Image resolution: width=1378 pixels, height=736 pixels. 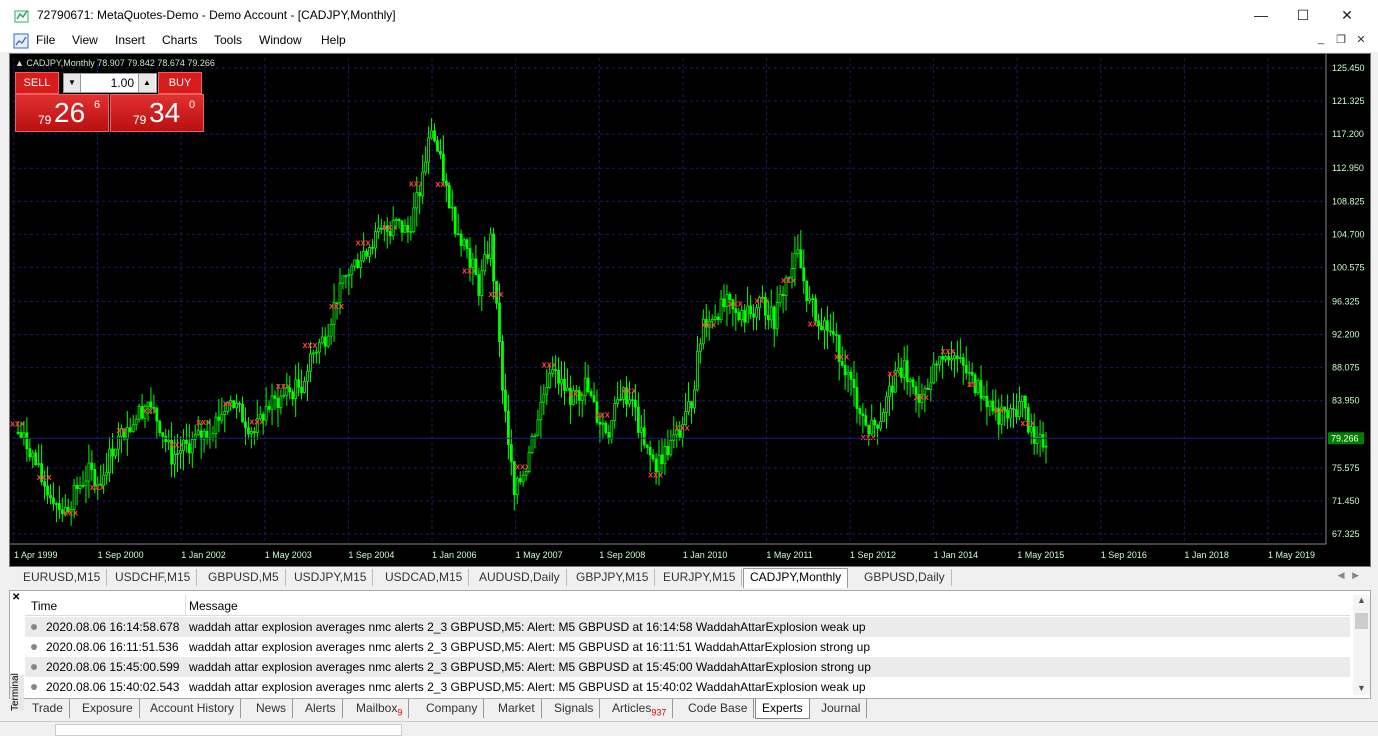 What do you see at coordinates (108, 708) in the screenshot?
I see `tab-exposure: Exposure` at bounding box center [108, 708].